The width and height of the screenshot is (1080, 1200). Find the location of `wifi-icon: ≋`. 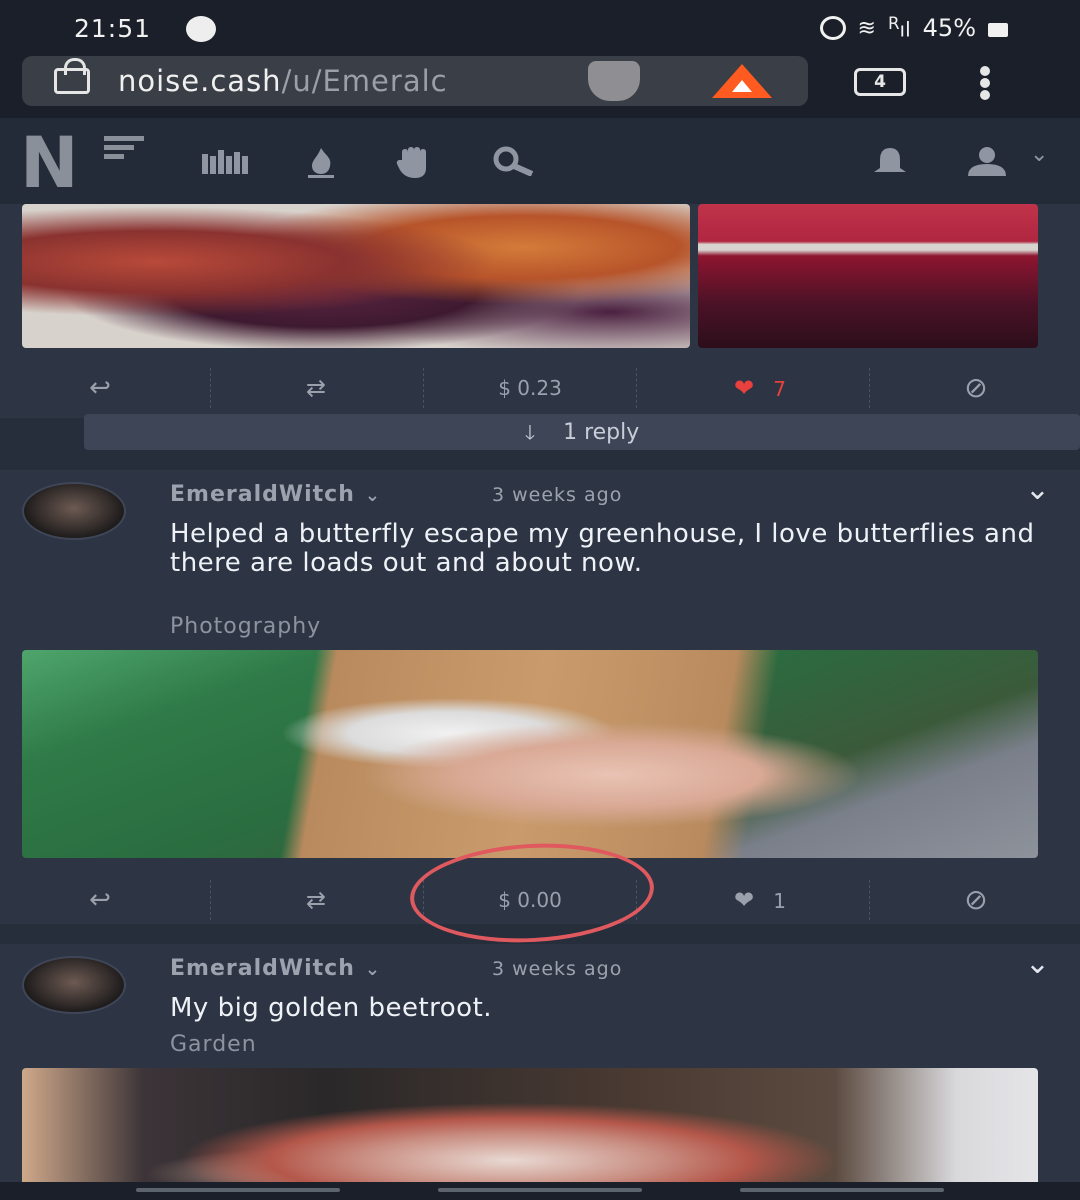

wifi-icon: ≋ is located at coordinates (866, 28).